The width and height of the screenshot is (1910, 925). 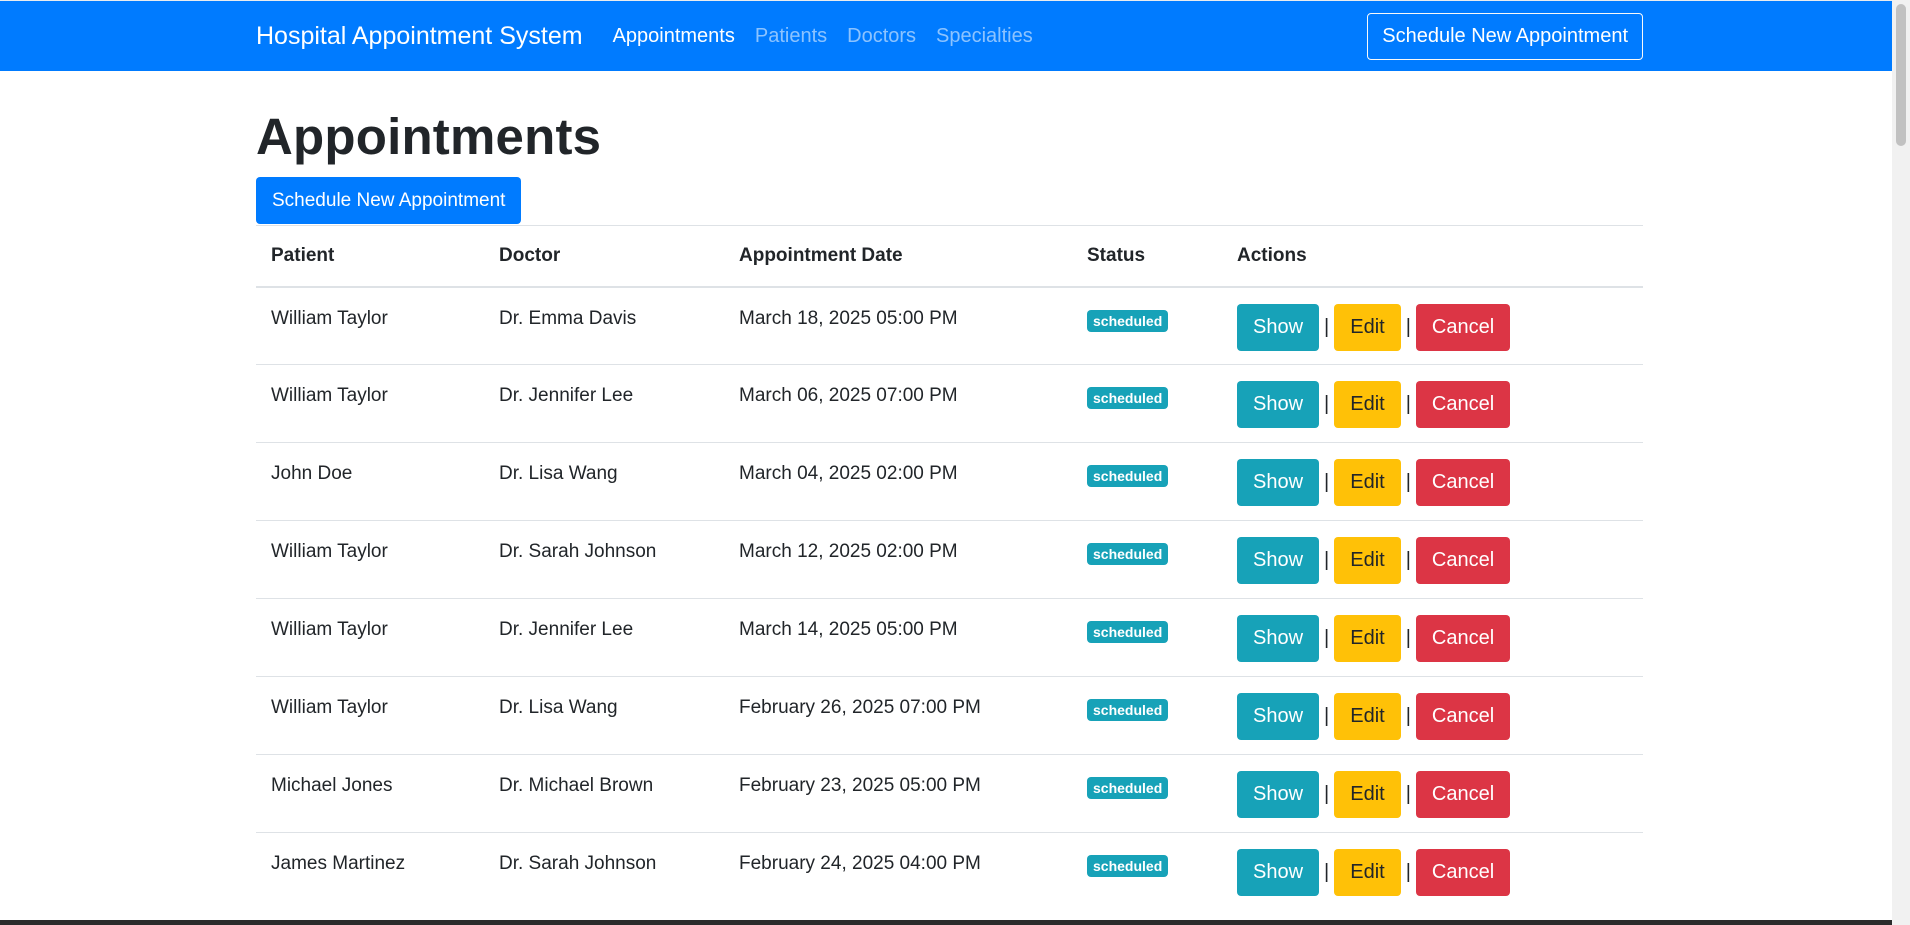 I want to click on nav-link-doctors: Doctors, so click(x=881, y=36).